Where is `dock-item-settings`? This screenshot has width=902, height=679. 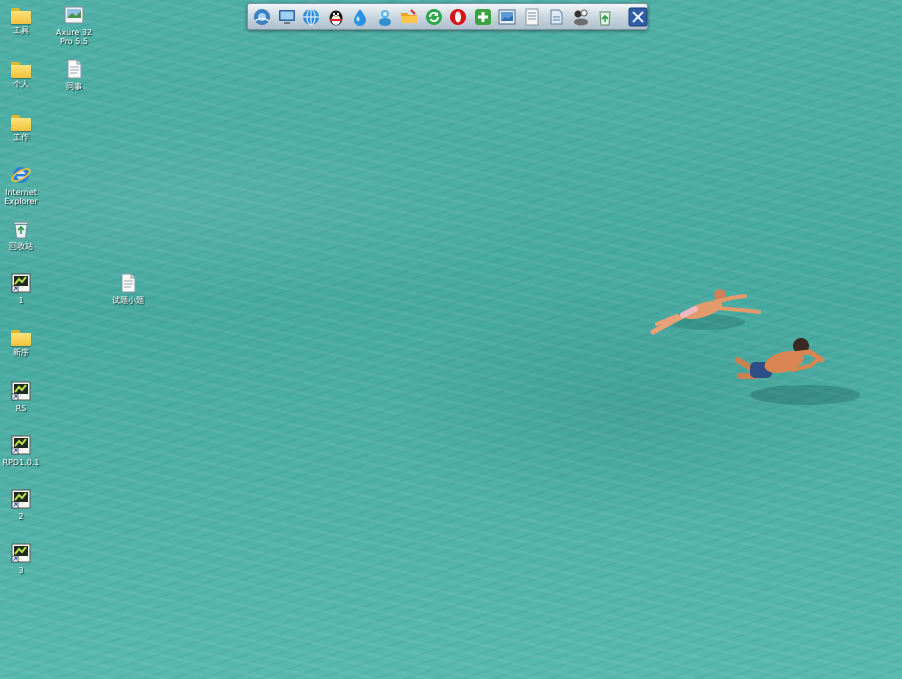 dock-item-settings is located at coordinates (638, 17).